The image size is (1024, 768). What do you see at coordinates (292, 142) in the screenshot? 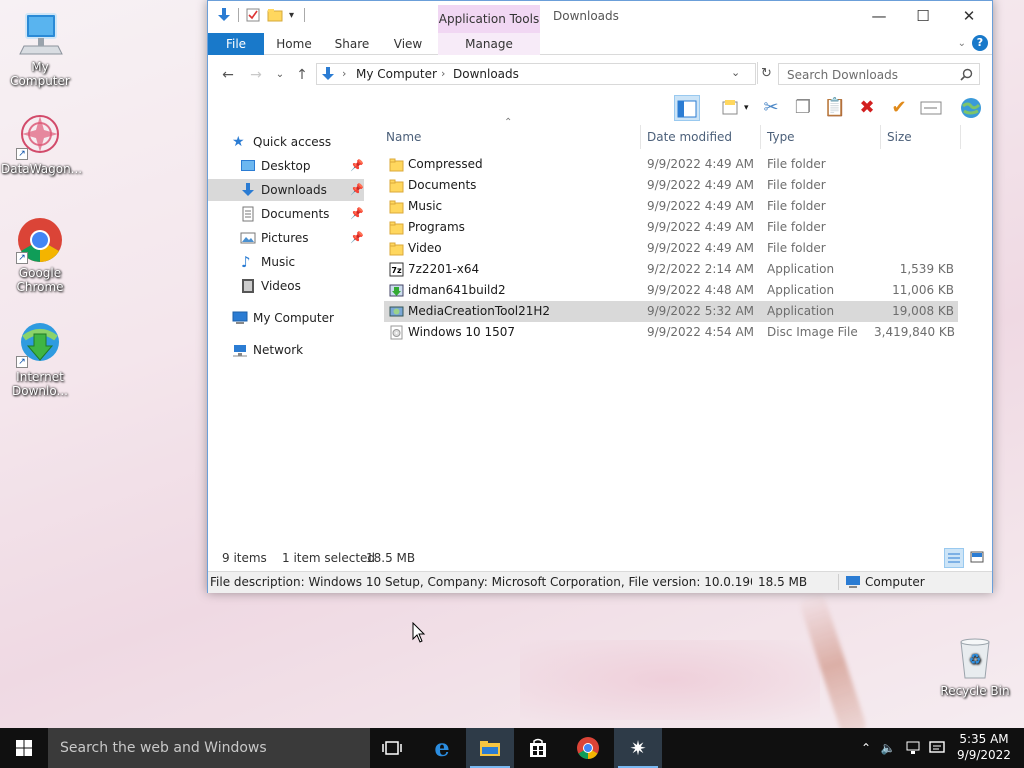
I see `nav-label: Quick access` at bounding box center [292, 142].